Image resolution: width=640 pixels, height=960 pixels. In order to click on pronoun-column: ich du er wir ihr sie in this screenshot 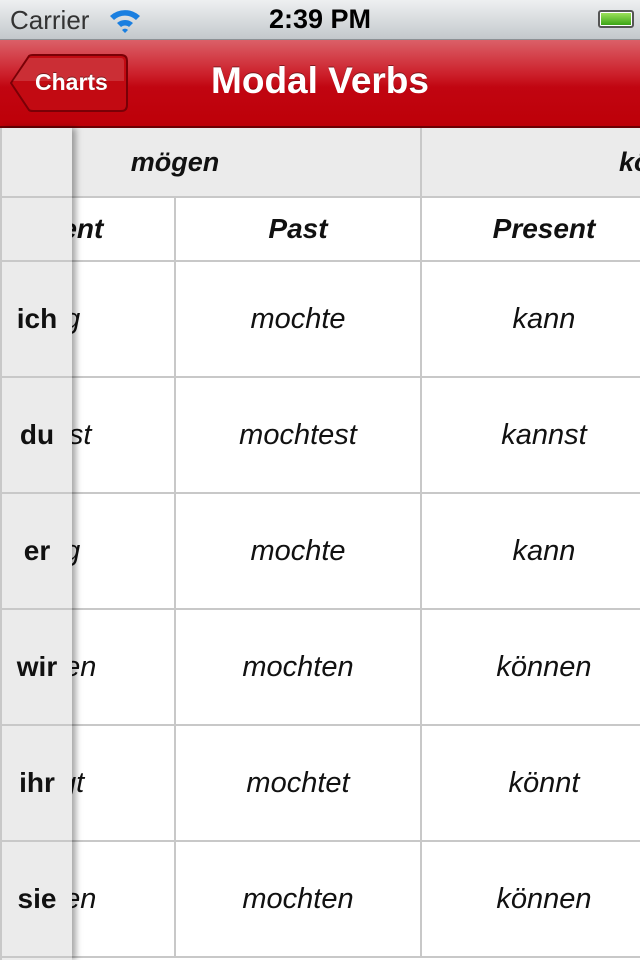, I will do `click(36, 544)`.